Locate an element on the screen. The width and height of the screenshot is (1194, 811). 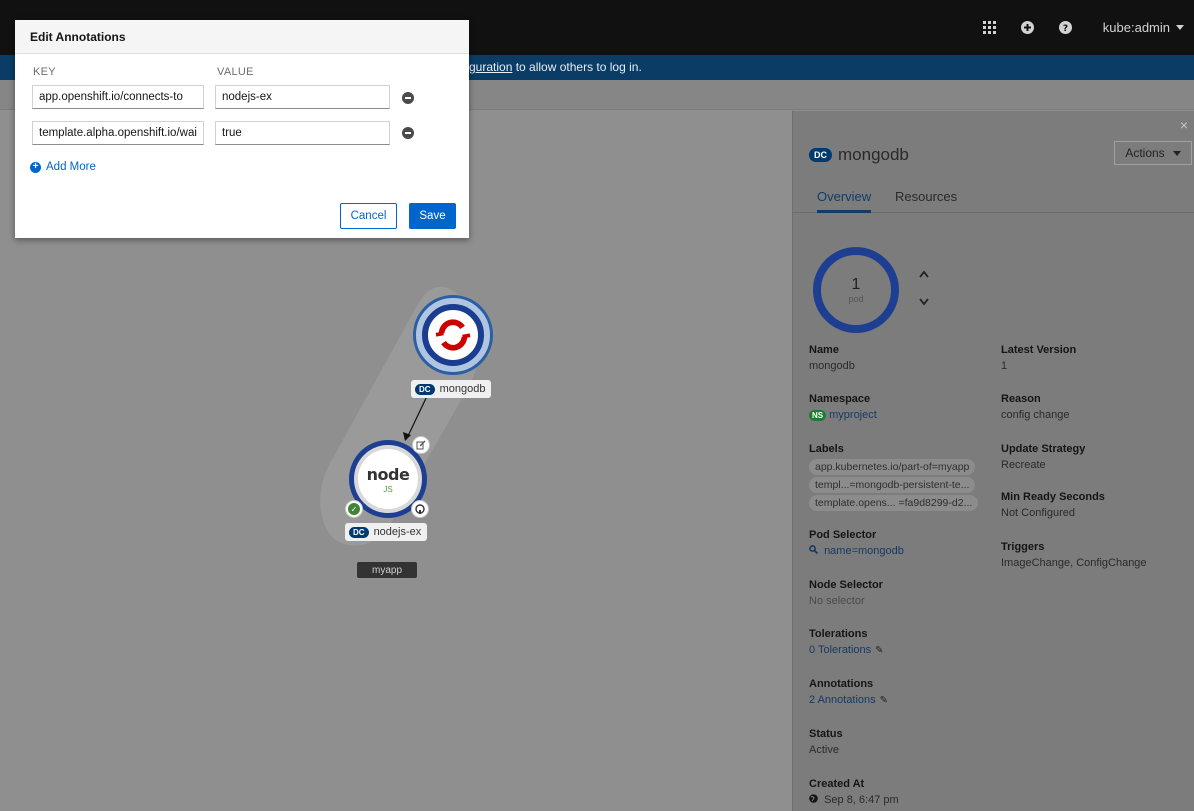
field-value: Sep 8, 6:47 pm is located at coordinates (861, 800).